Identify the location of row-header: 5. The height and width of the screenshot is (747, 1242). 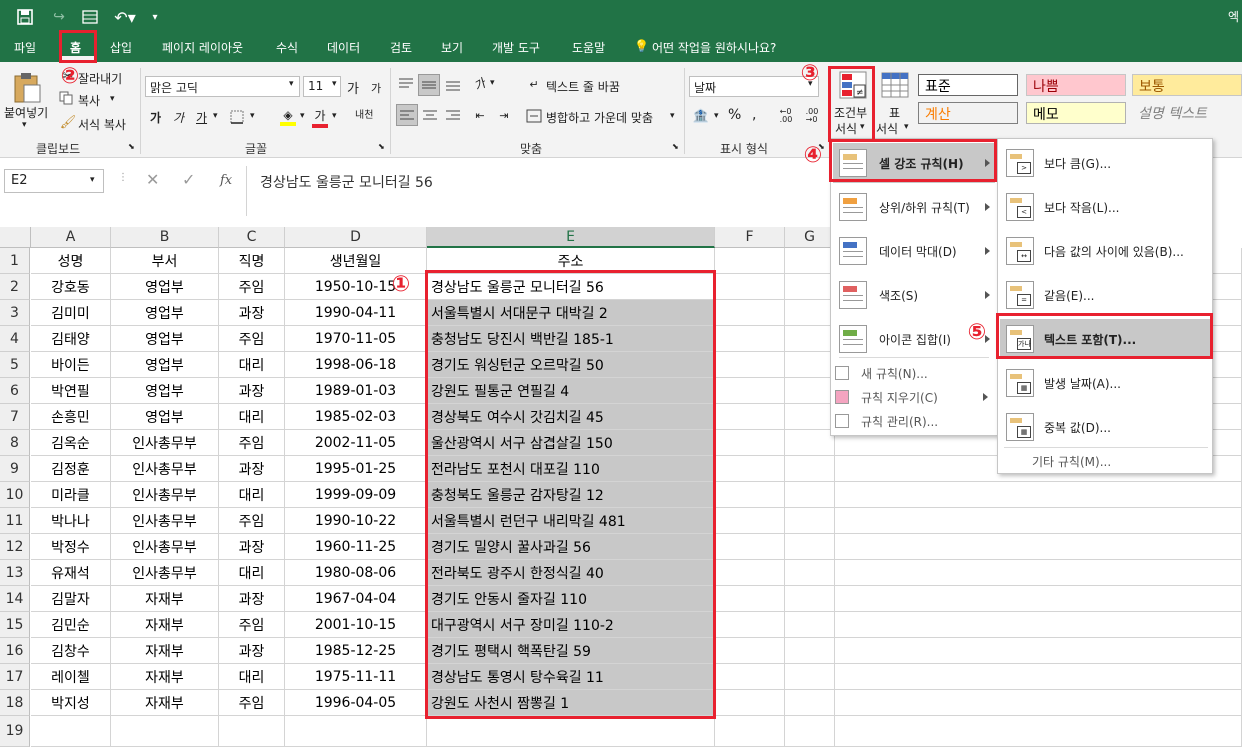
(15, 365).